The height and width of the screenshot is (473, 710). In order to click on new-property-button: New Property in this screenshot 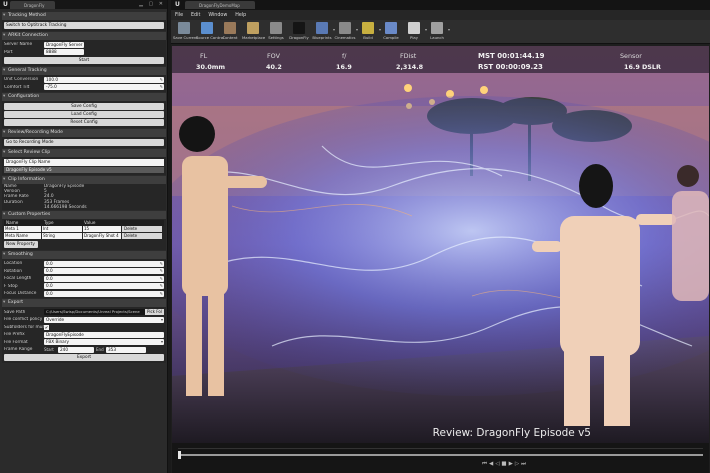, I will do `click(21, 244)`.